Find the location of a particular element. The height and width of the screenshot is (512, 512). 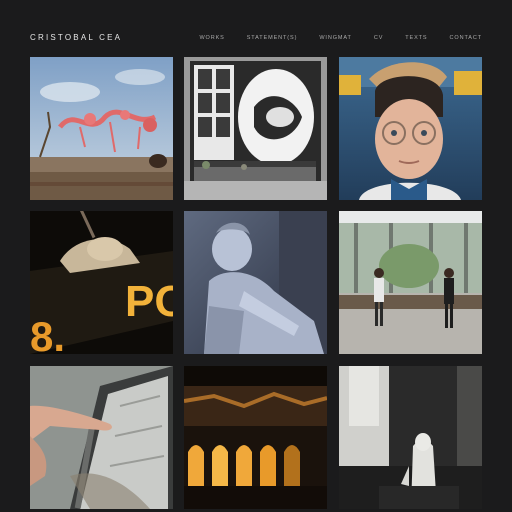

svg-text: PO is located at coordinates (149, 301).